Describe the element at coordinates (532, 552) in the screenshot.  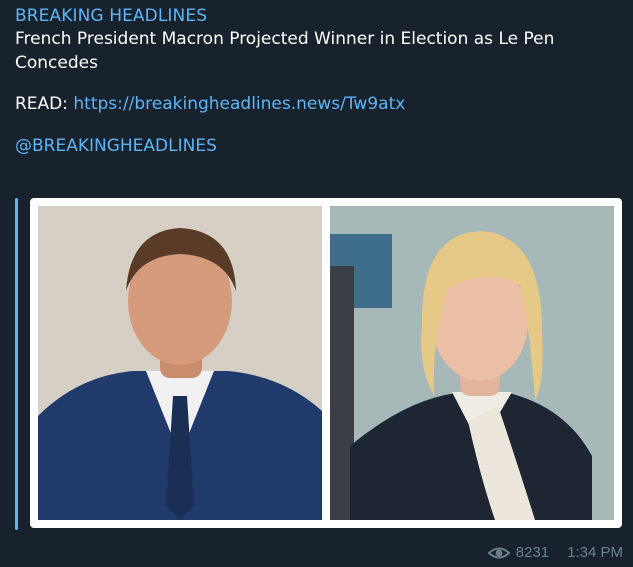
I see `view-count: 8231` at that location.